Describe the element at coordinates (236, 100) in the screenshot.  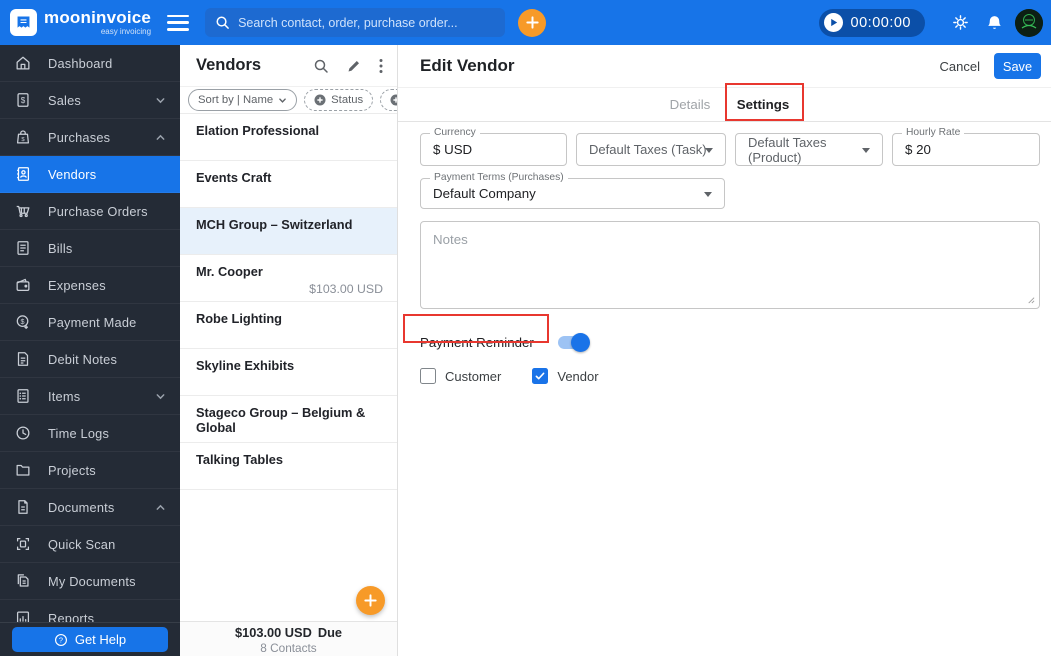
I see `sort-chip-label: Sort by | Name` at that location.